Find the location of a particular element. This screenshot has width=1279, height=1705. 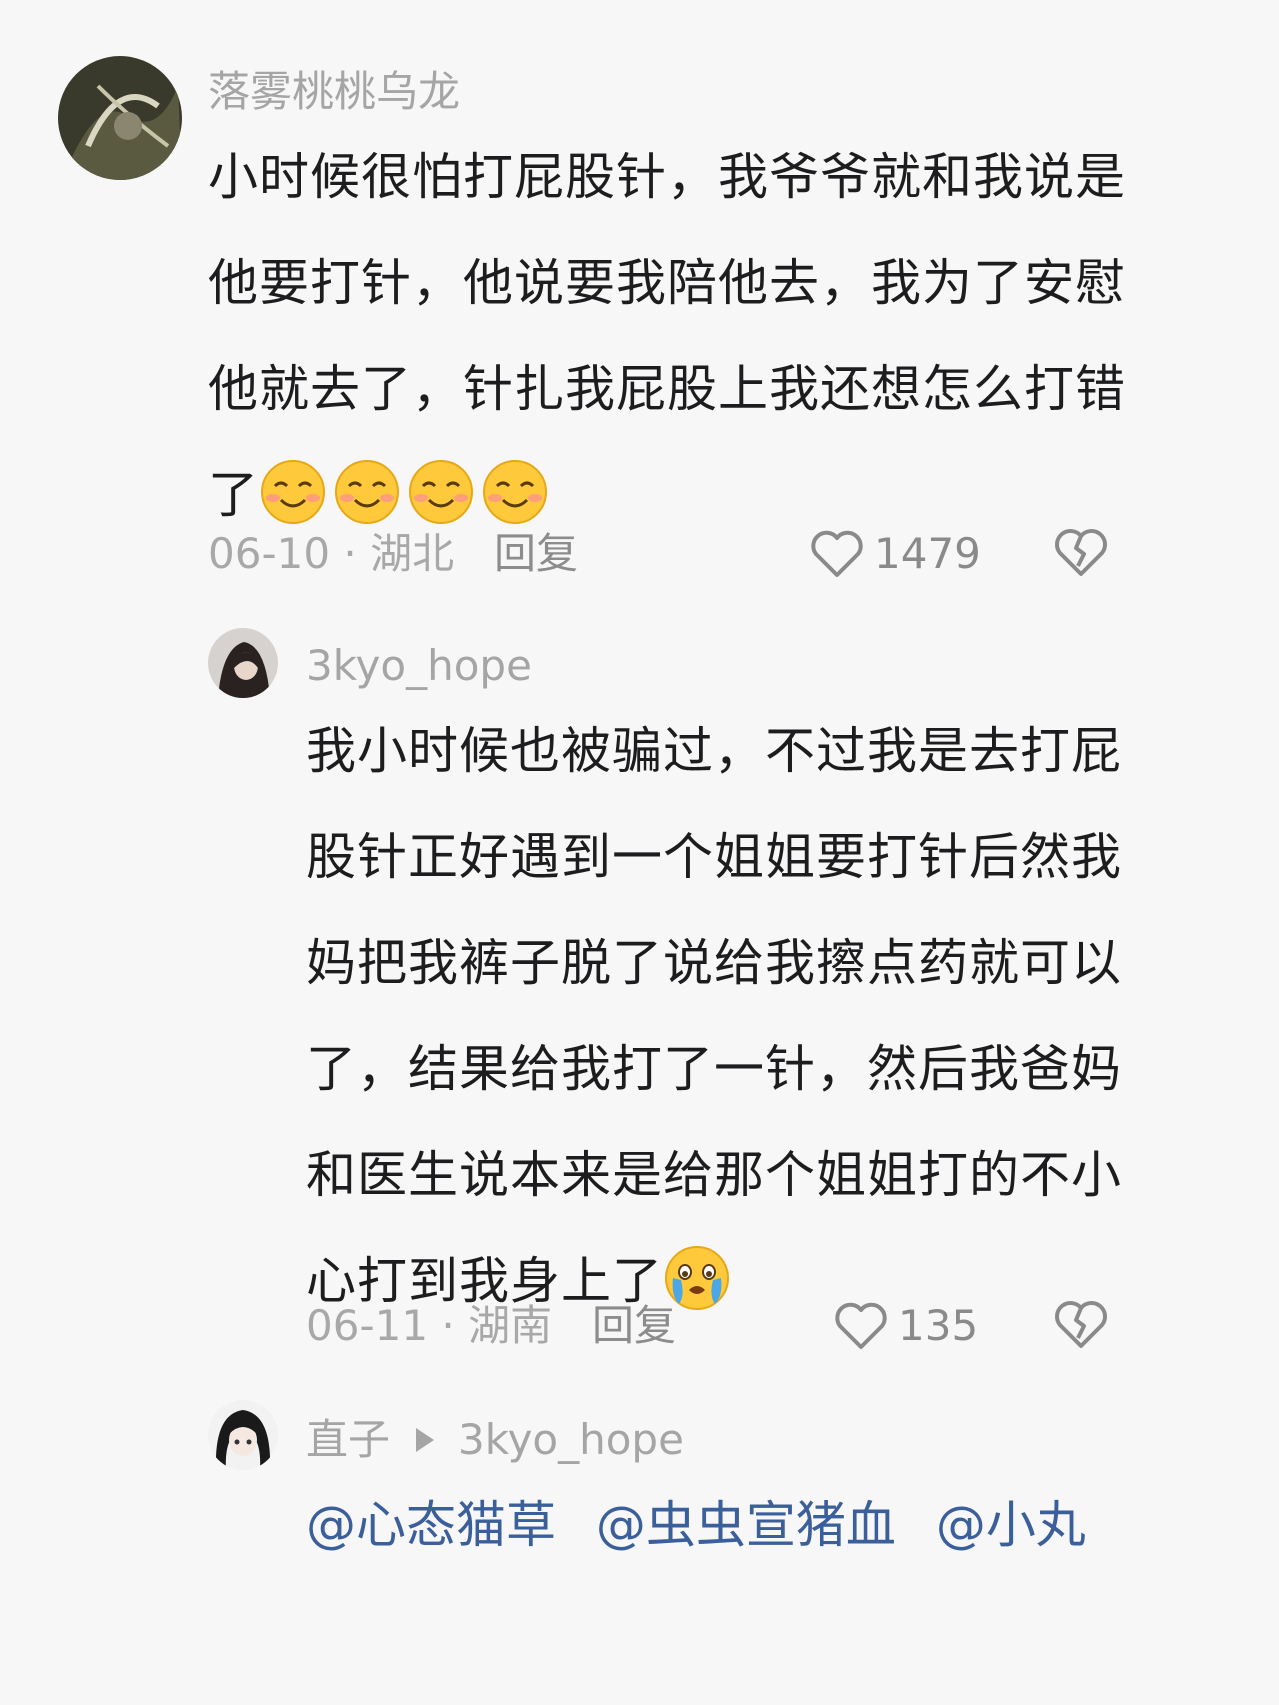

date-location: 06-10 · 湖北 is located at coordinates (331, 553).